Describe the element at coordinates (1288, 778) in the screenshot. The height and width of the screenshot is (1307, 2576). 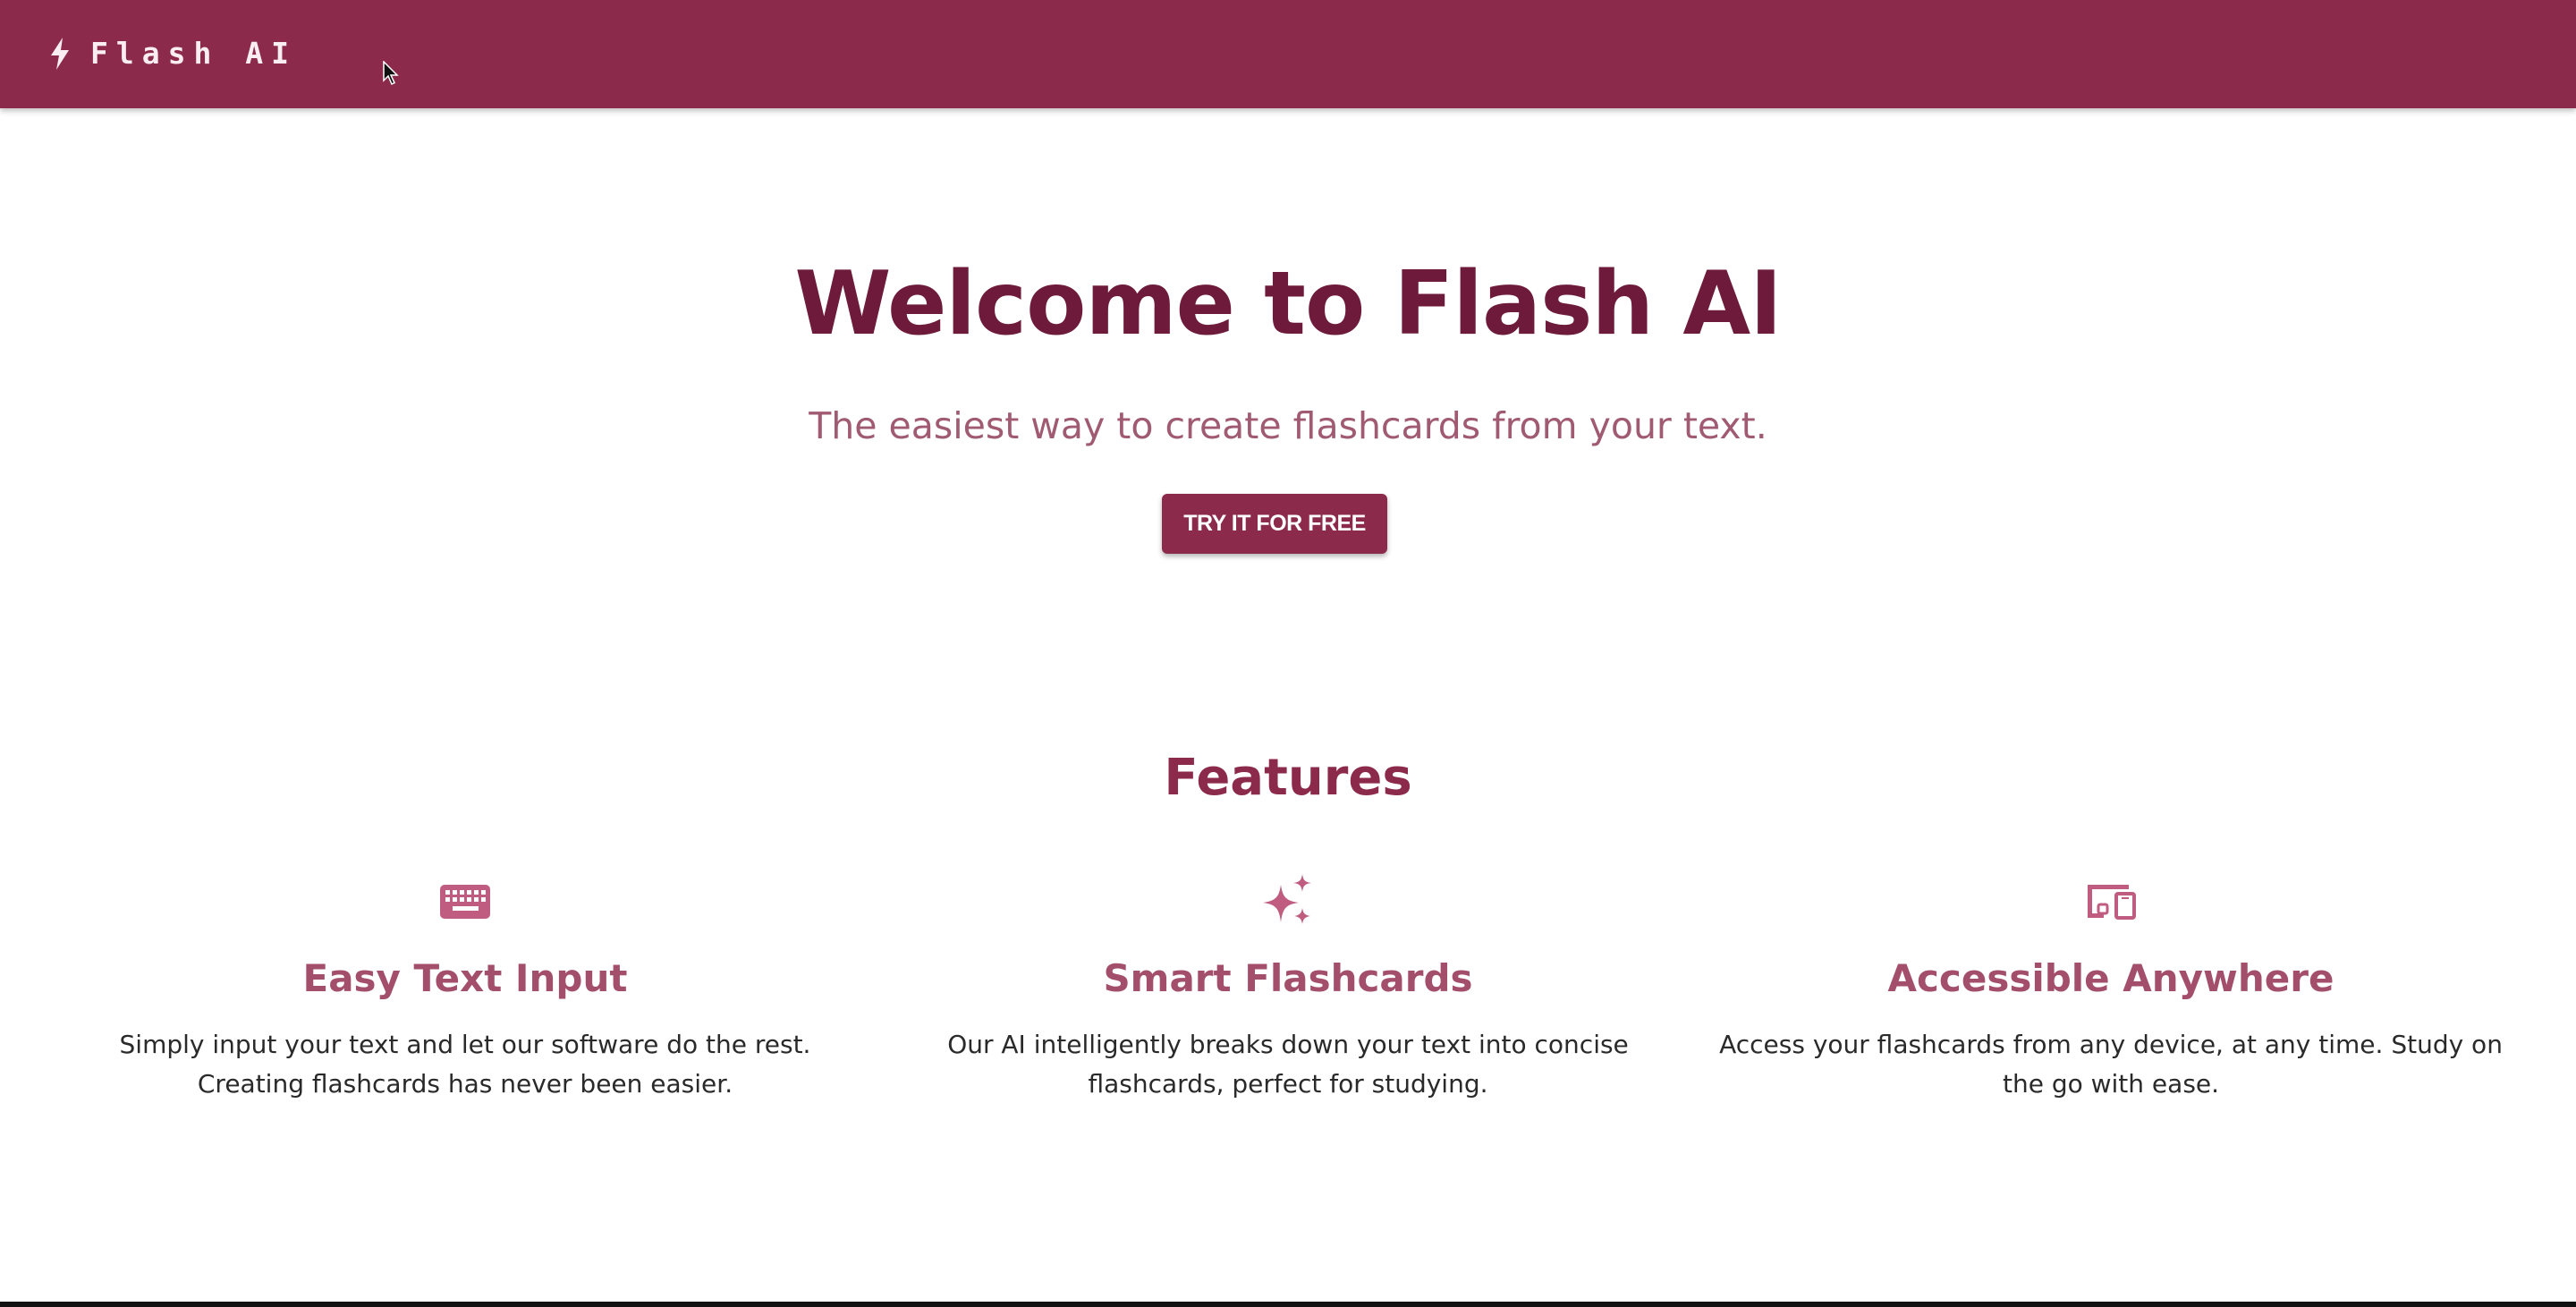
I see `features-heading: Features` at that location.